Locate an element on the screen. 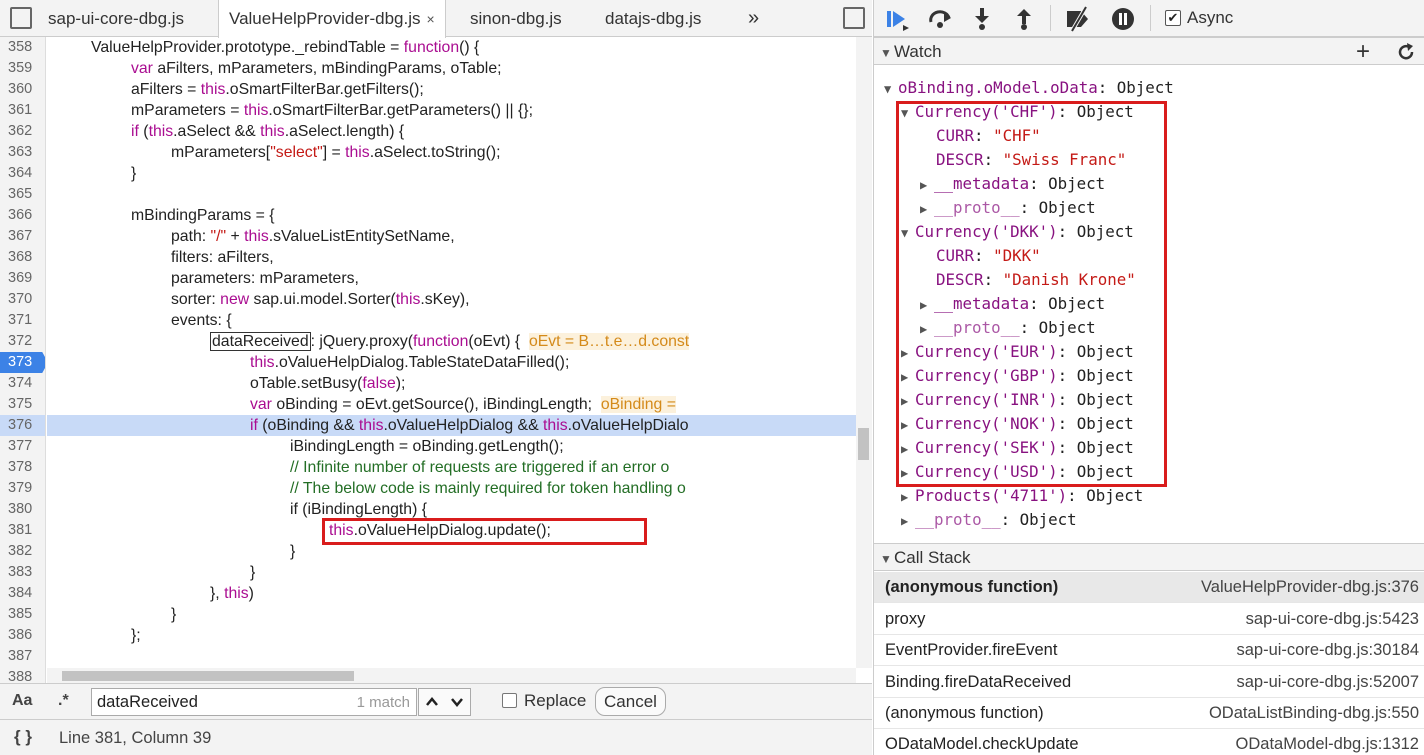 Image resolution: width=1424 pixels, height=755 pixels. tree-node-products: ▶ Products('4711'): Object is located at coordinates (1022, 496).